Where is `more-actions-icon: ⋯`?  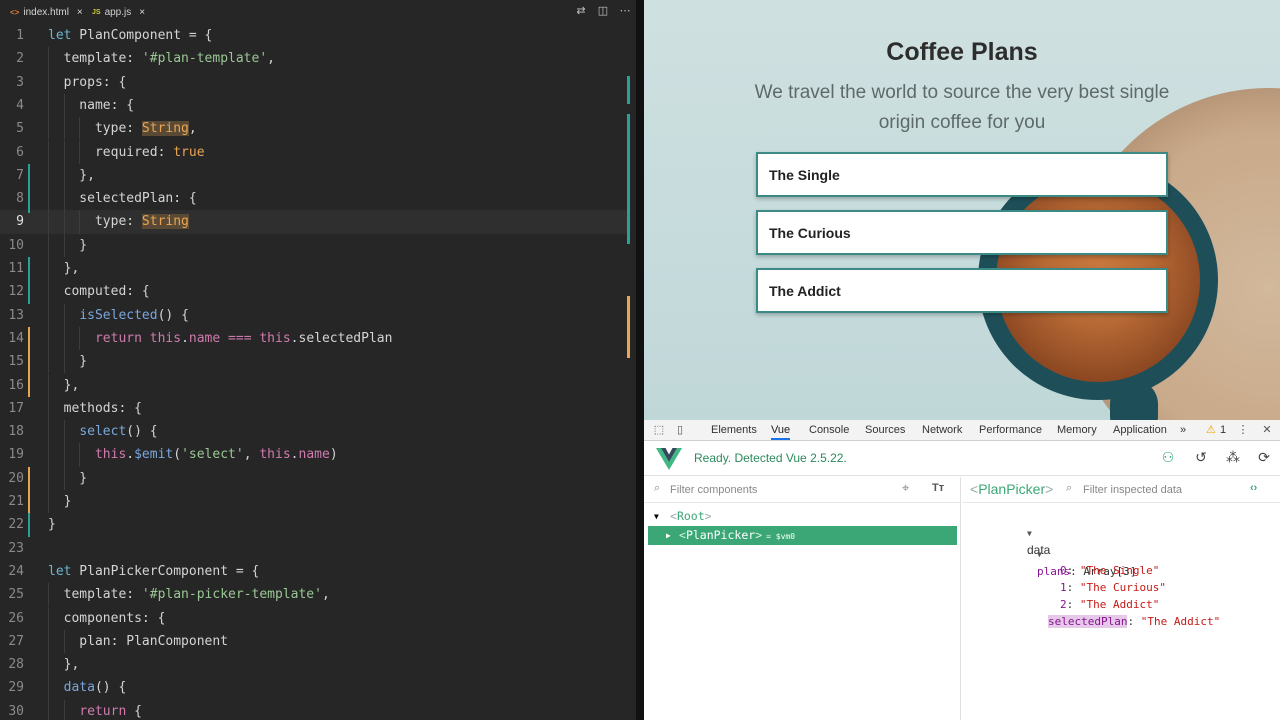 more-actions-icon: ⋯ is located at coordinates (625, 11).